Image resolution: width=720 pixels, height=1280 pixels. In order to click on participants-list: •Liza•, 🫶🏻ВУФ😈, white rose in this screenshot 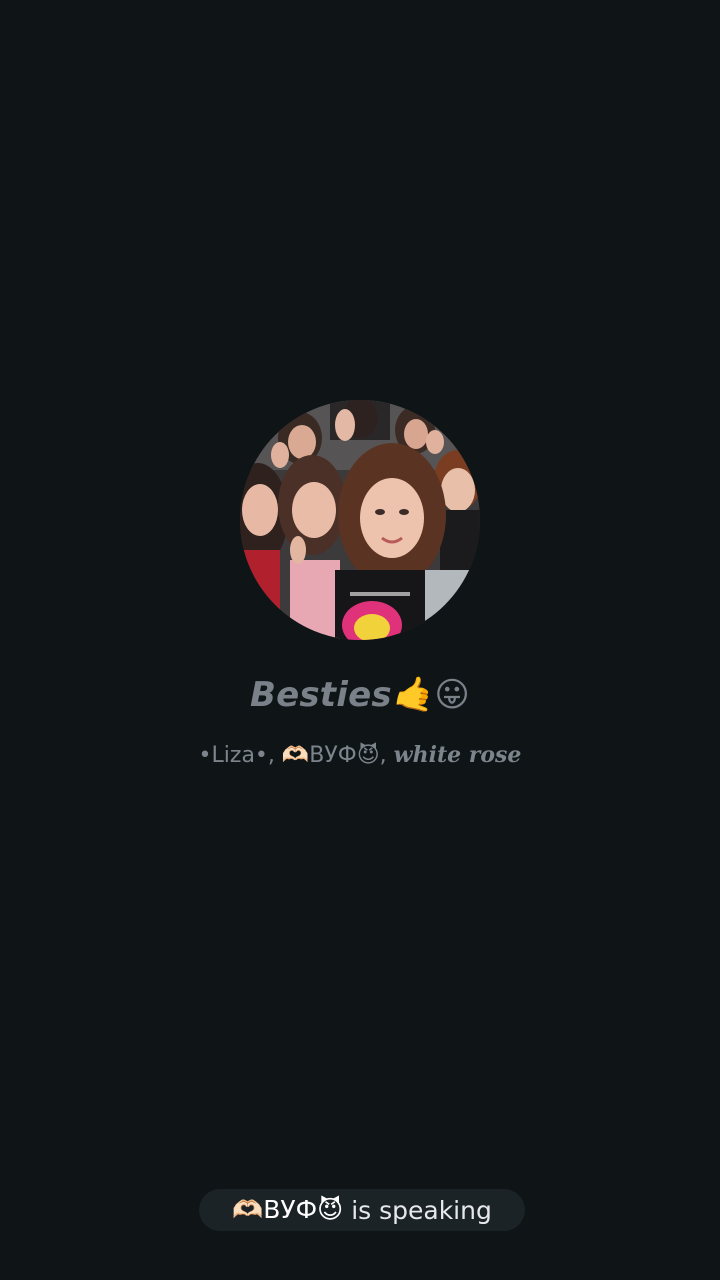, I will do `click(360, 755)`.